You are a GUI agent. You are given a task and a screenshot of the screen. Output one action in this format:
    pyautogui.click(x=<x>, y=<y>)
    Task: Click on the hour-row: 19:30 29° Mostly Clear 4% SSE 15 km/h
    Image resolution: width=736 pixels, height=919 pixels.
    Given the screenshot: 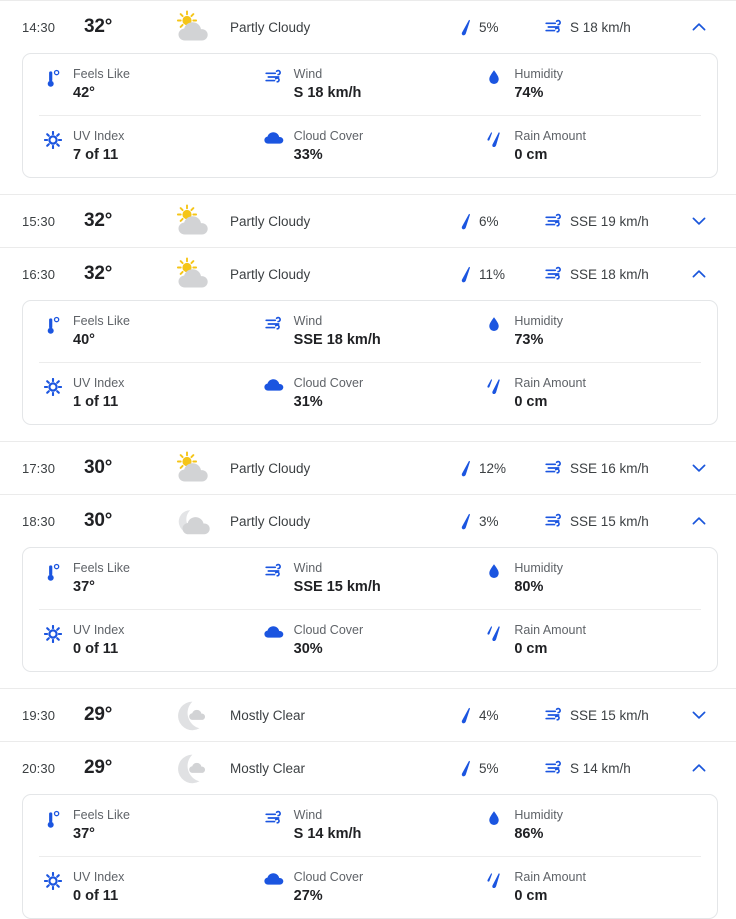 What is the action you would take?
    pyautogui.click(x=368, y=715)
    